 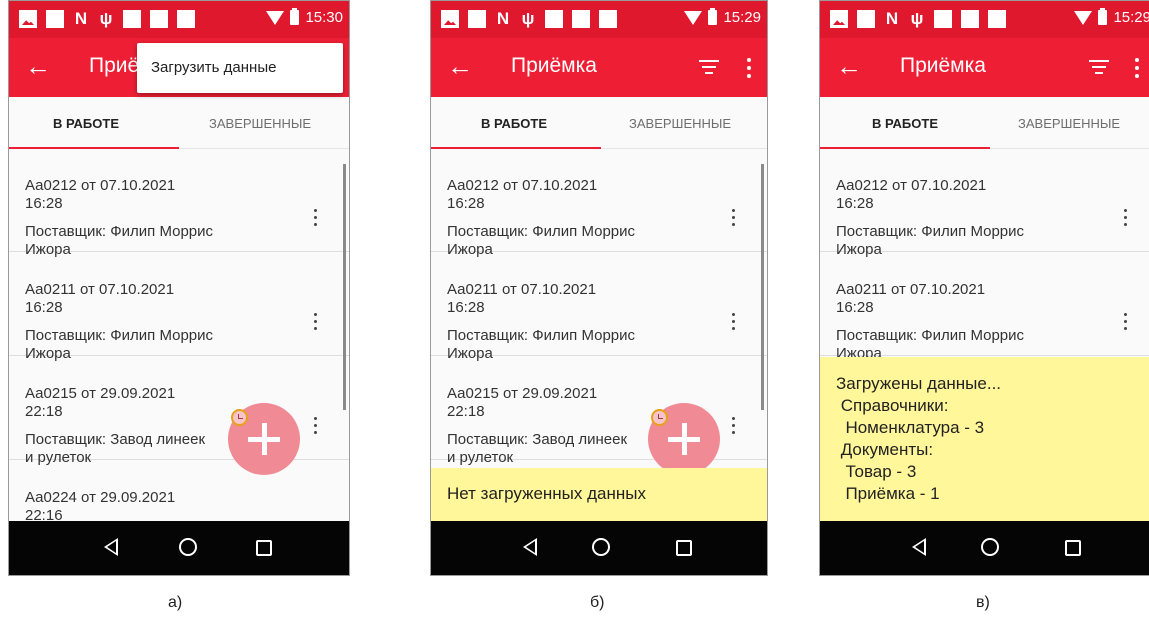 What do you see at coordinates (885, 449) in the screenshot?
I see `toast-line: Документы:` at bounding box center [885, 449].